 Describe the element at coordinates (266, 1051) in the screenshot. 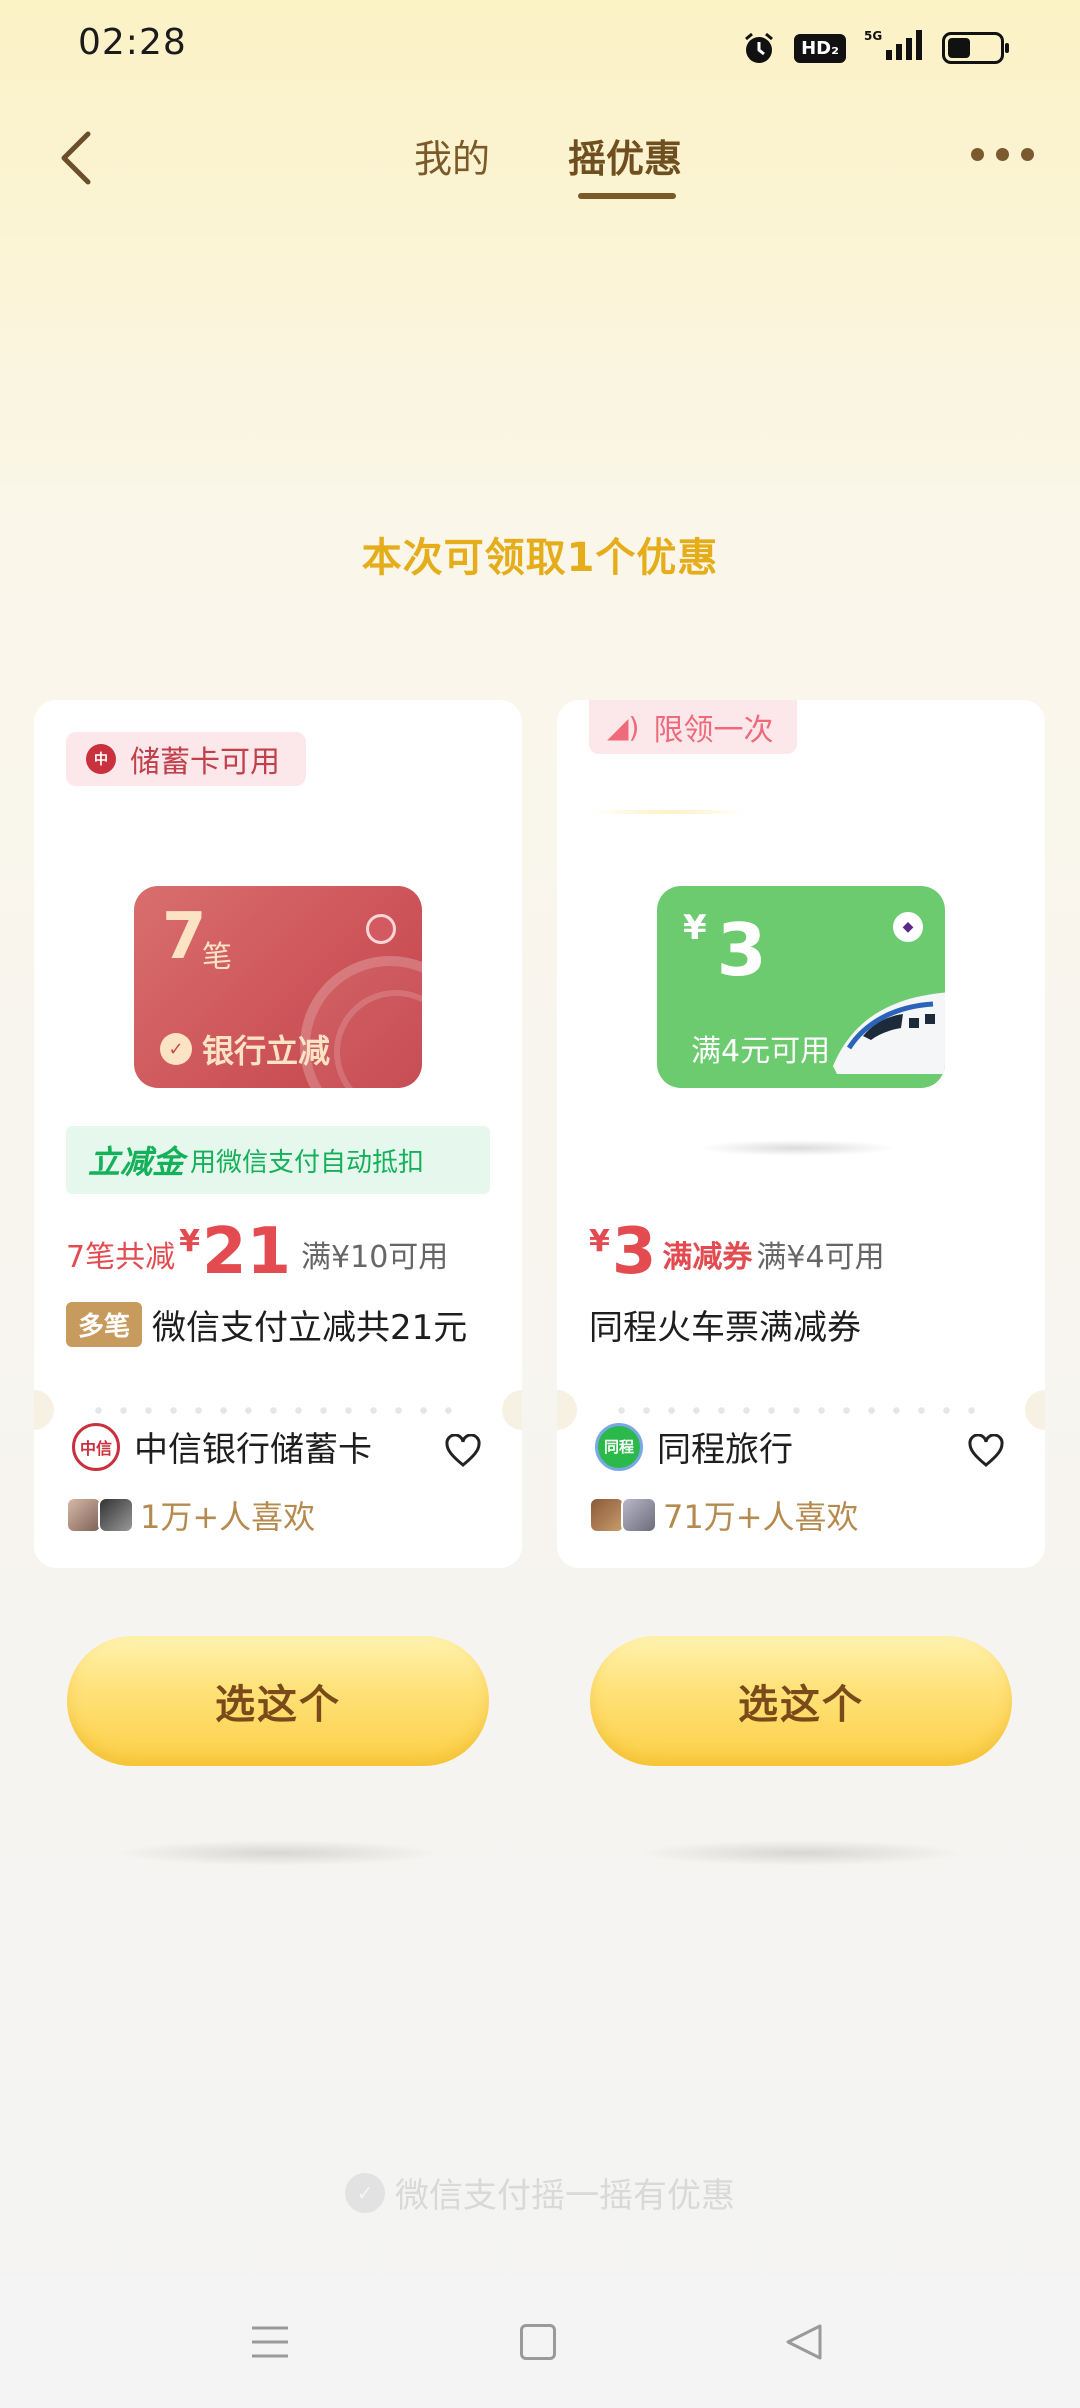

I see `bank-discount-label: 银行立减` at that location.